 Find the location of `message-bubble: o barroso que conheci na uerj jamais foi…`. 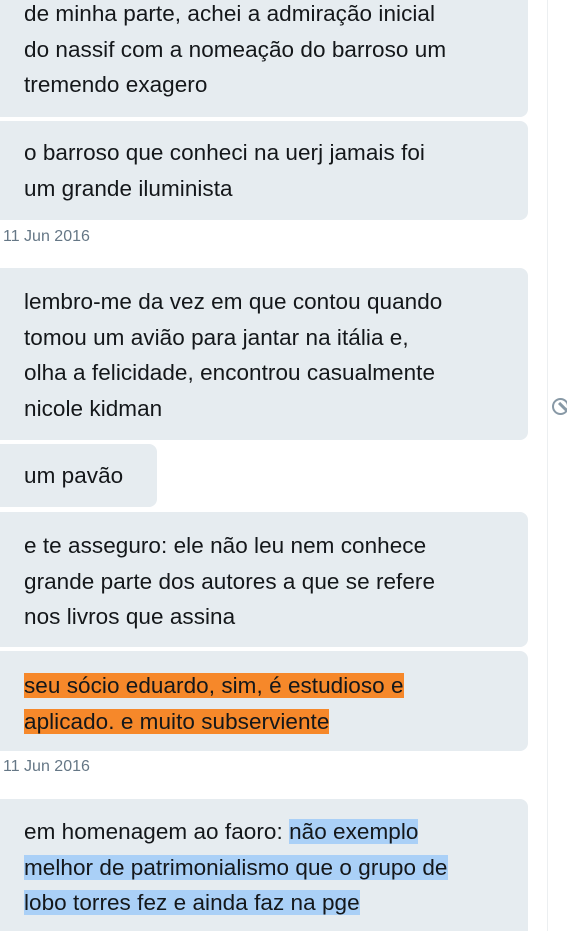

message-bubble: o barroso que conheci na uerj jamais foi… is located at coordinates (264, 170).